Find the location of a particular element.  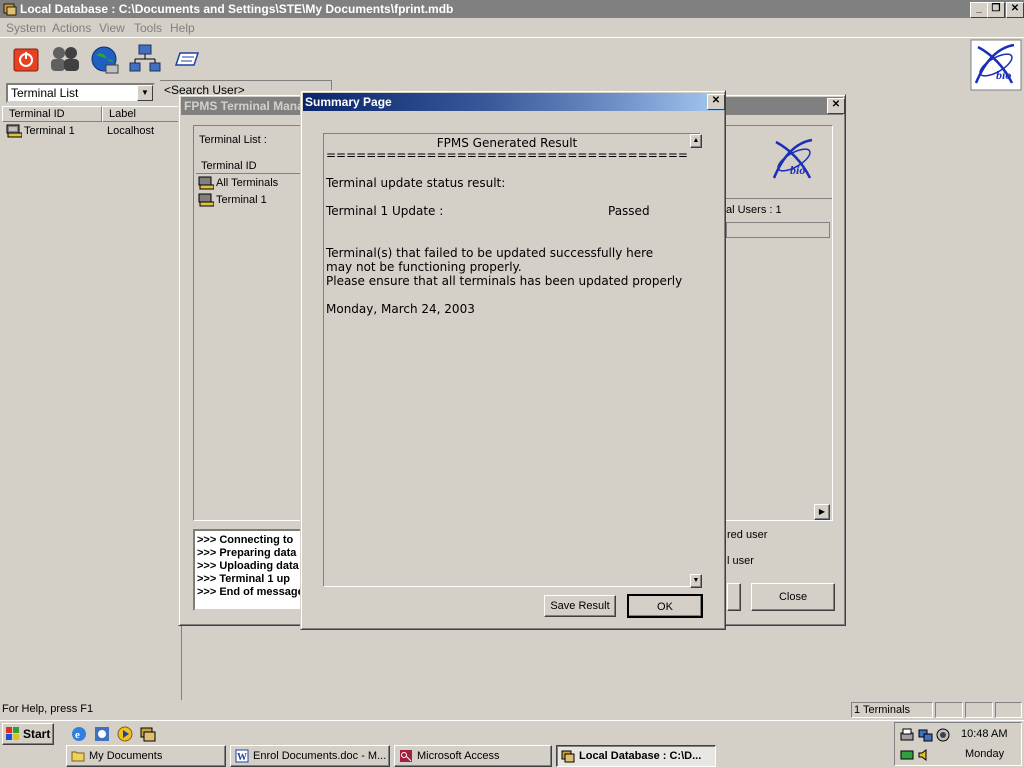

terminal-list-panel: Terminal ID Label Terminal 1 Localhost is located at coordinates (91, 402).